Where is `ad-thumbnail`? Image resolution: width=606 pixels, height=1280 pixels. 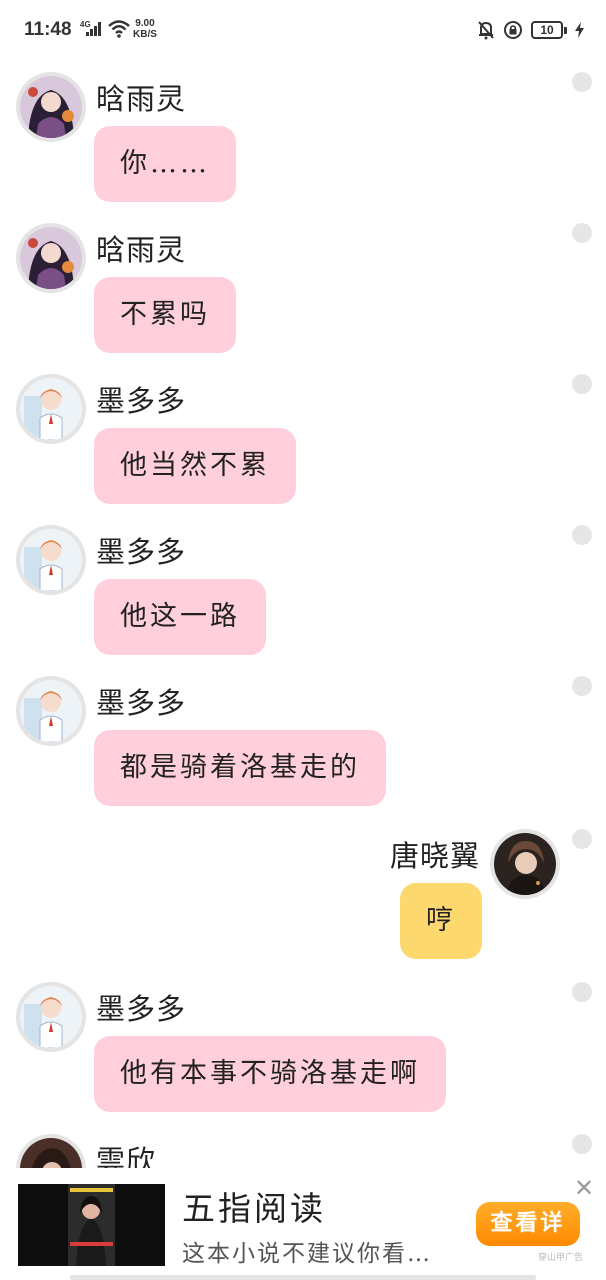 ad-thumbnail is located at coordinates (91, 1225).